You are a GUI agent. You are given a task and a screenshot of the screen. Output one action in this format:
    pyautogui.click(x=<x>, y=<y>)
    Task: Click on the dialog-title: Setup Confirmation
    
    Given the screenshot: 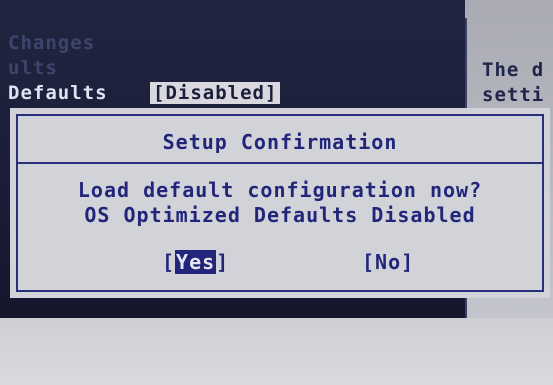 What is the action you would take?
    pyautogui.click(x=280, y=142)
    